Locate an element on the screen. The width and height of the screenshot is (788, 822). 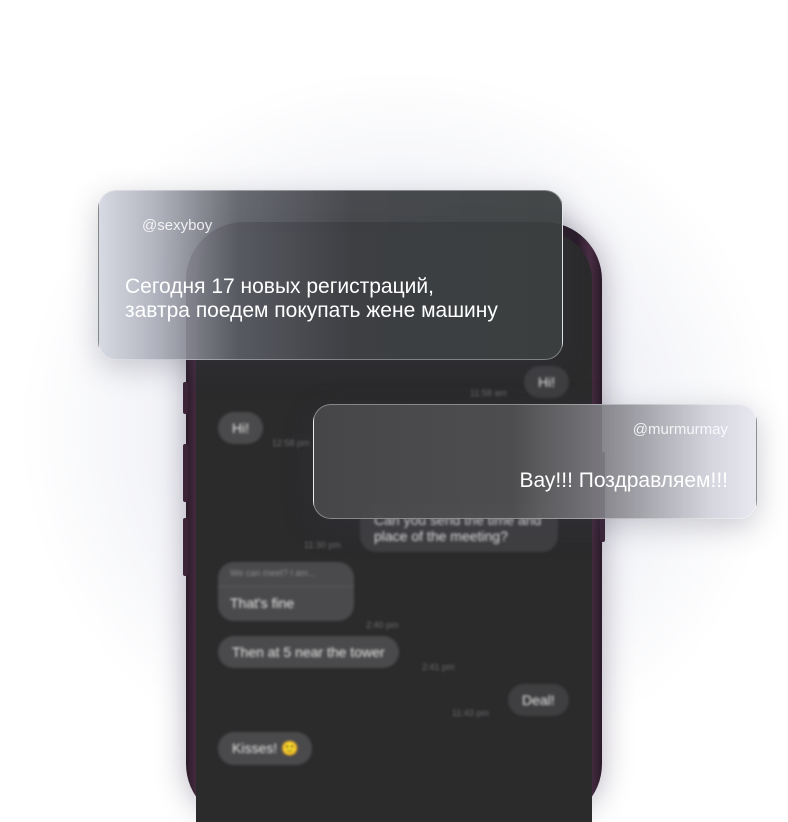
phone-side-button is located at coordinates (185, 398).